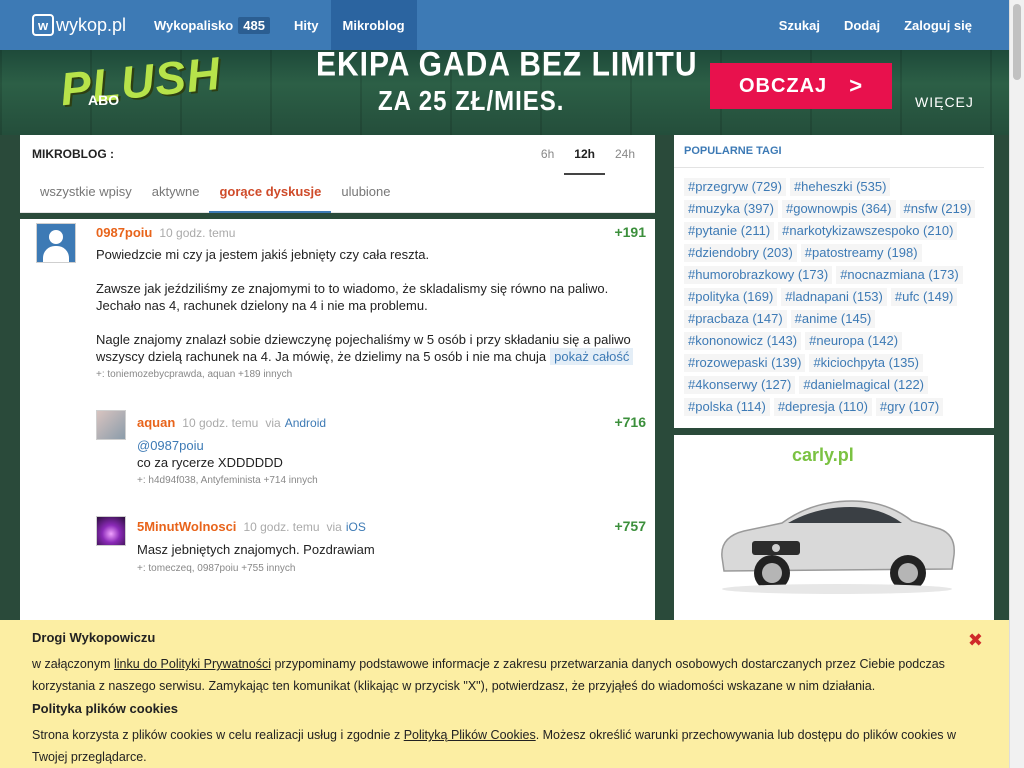  What do you see at coordinates (630, 422) in the screenshot?
I see `comment-votes: +716` at bounding box center [630, 422].